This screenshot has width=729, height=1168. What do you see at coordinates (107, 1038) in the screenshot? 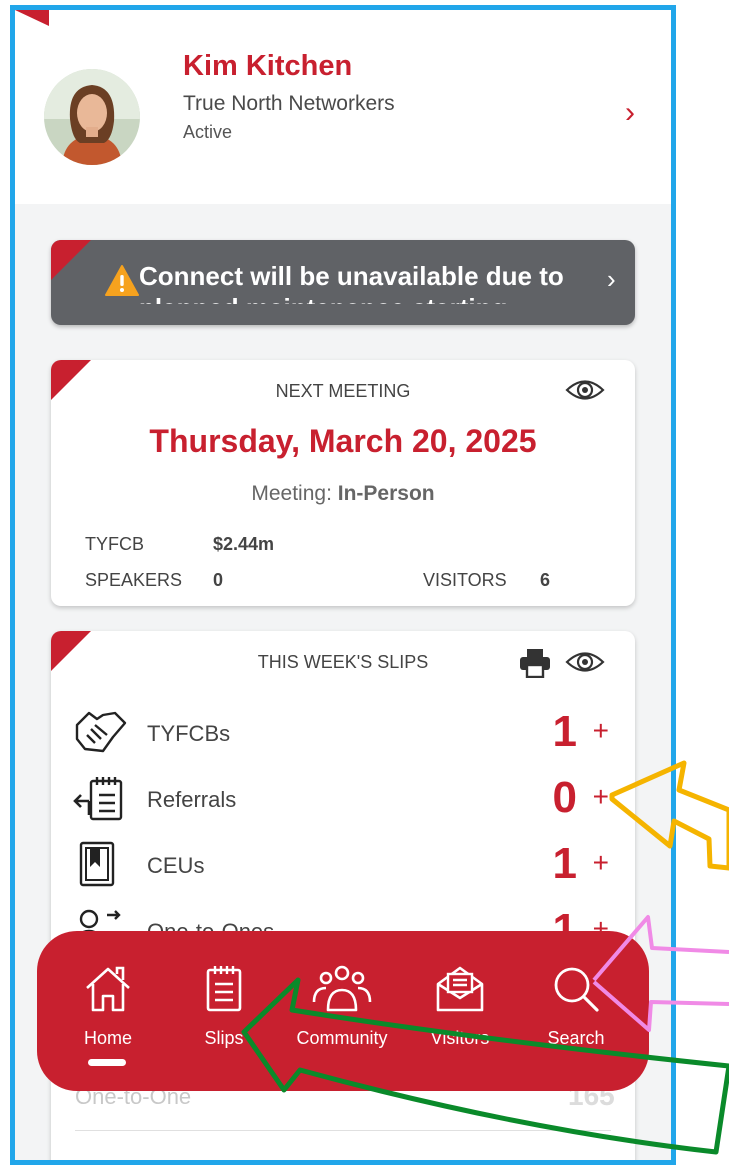
I see `nav-label: Home` at bounding box center [107, 1038].